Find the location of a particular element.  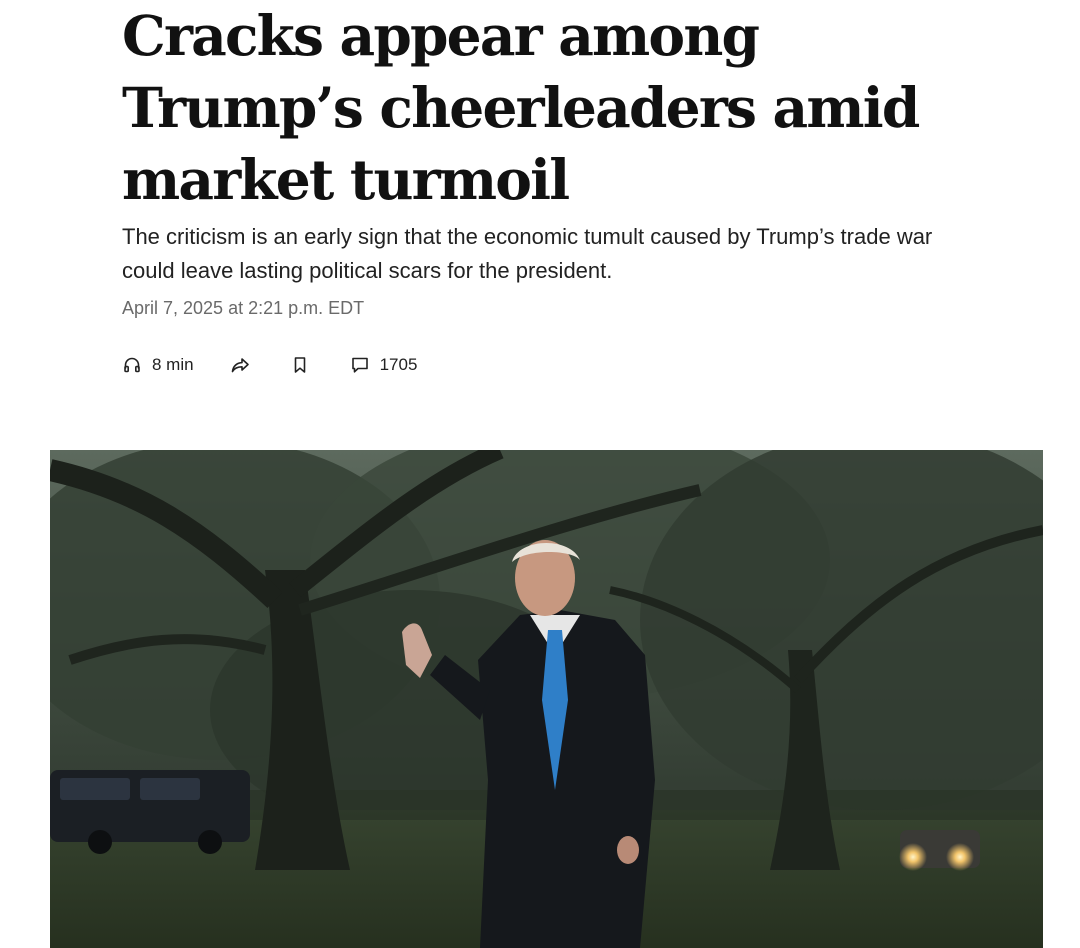

headphones-icon is located at coordinates (132, 365).